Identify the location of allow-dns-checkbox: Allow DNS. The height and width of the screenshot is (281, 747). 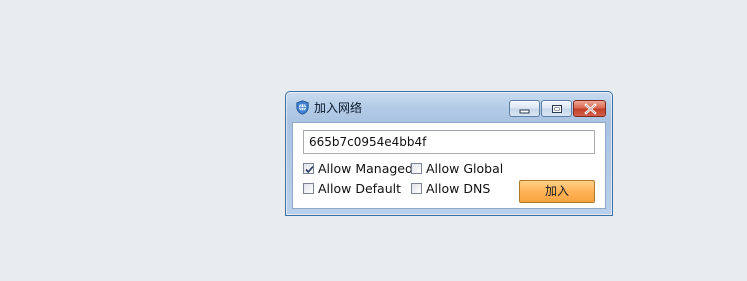
(450, 188).